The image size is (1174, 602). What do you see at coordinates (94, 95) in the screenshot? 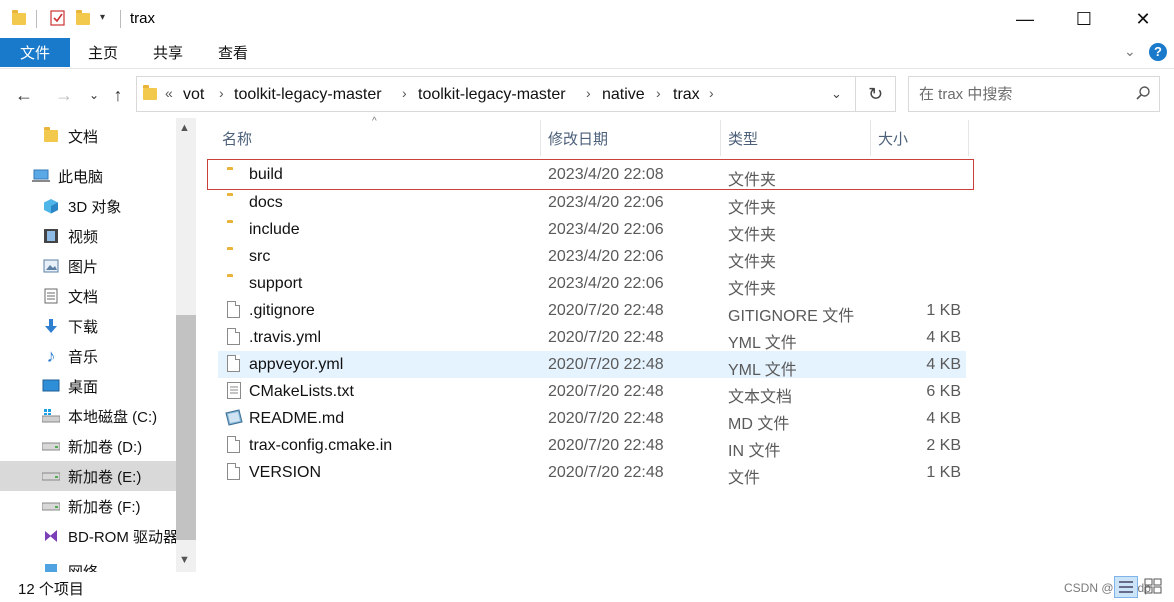
I see `recent-locations-chevron-icon: ⌄` at bounding box center [94, 95].